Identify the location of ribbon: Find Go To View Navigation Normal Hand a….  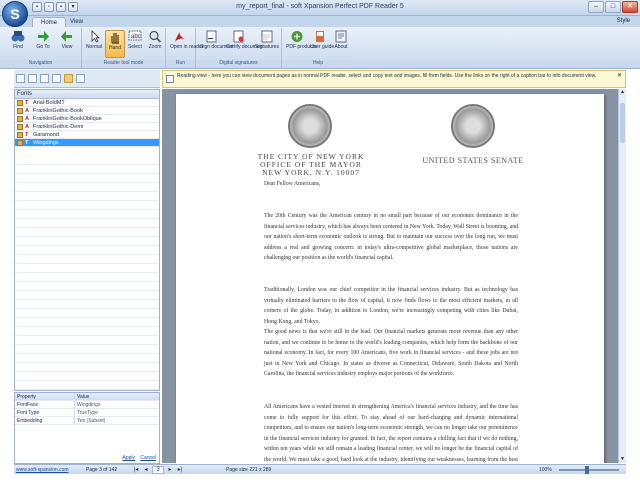
(320, 48).